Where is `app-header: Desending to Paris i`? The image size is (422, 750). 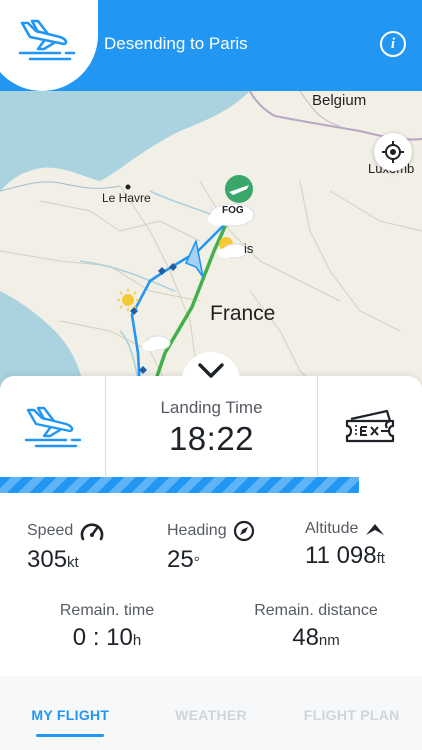 app-header: Desending to Paris i is located at coordinates (211, 45).